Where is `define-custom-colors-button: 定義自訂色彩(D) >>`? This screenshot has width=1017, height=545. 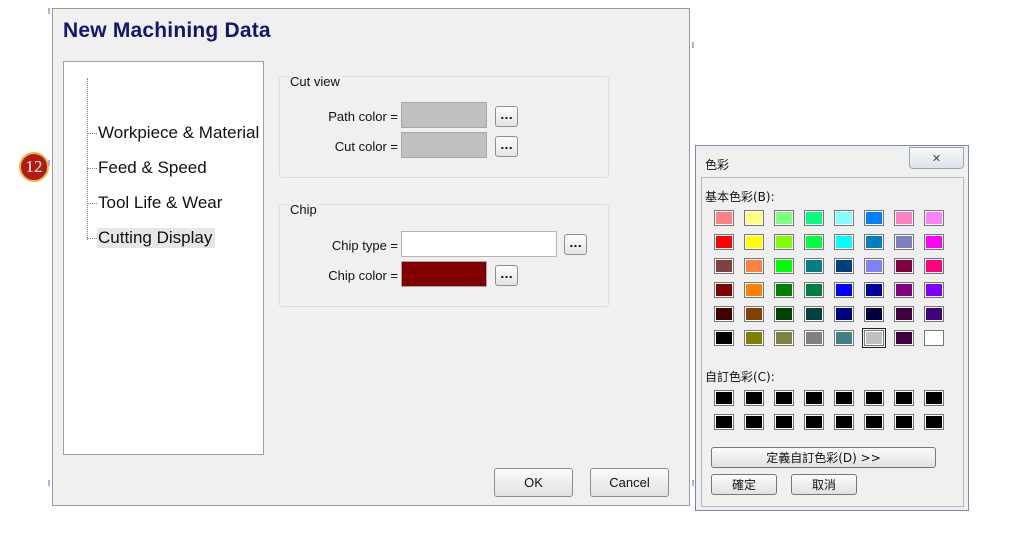
define-custom-colors-button: 定義自訂色彩(D) >> is located at coordinates (823, 457).